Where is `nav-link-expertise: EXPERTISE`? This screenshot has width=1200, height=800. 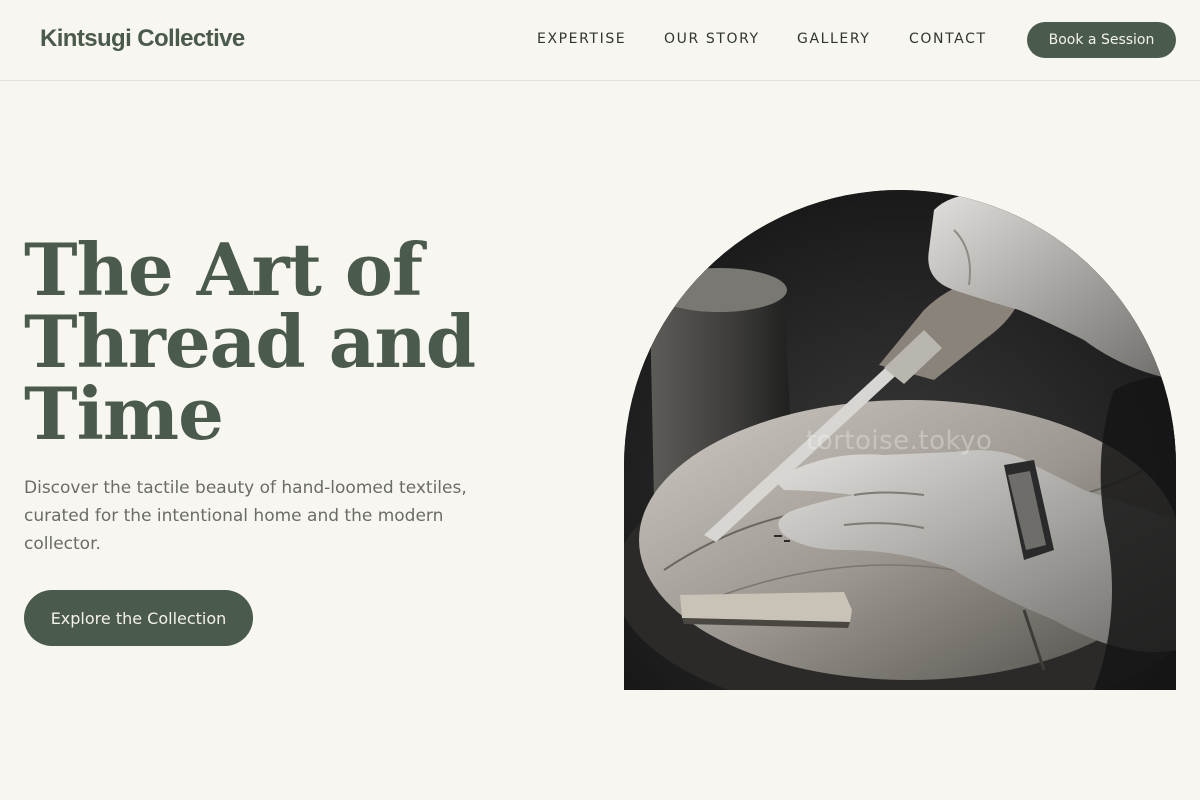
nav-link-expertise: EXPERTISE is located at coordinates (581, 39).